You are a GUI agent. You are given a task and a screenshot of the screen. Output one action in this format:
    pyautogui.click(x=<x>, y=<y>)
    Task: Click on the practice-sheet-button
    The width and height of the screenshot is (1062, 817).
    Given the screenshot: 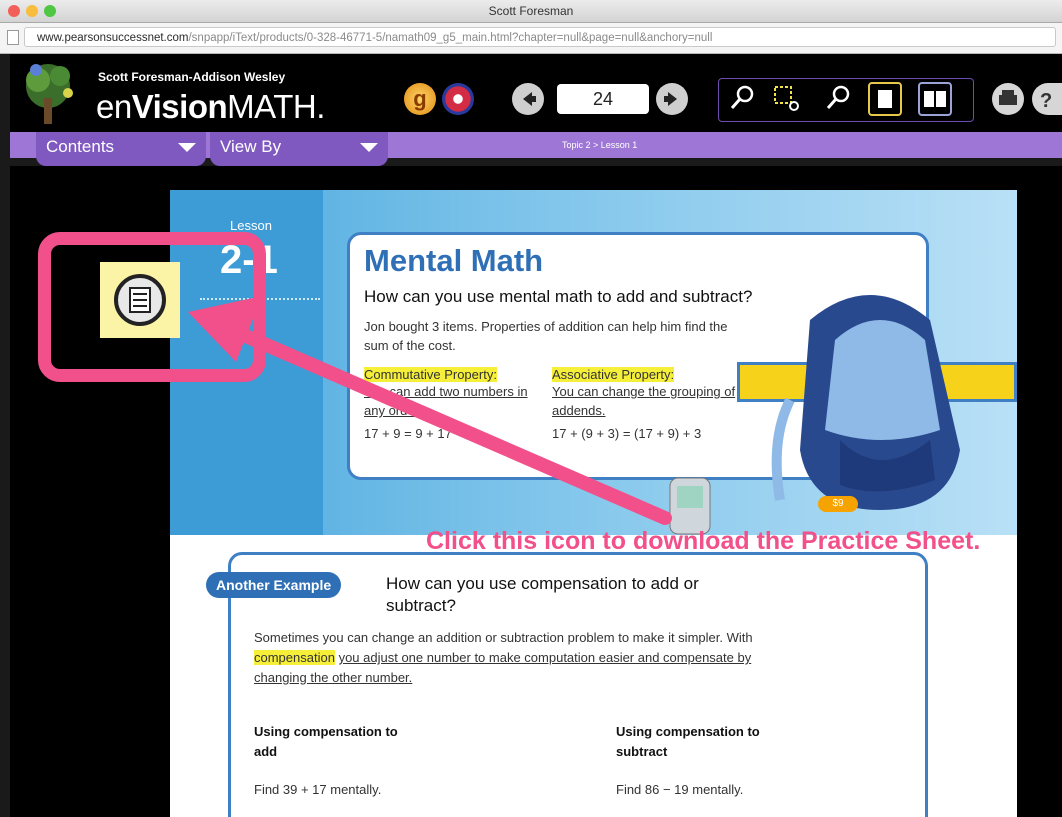 What is the action you would take?
    pyautogui.click(x=140, y=300)
    